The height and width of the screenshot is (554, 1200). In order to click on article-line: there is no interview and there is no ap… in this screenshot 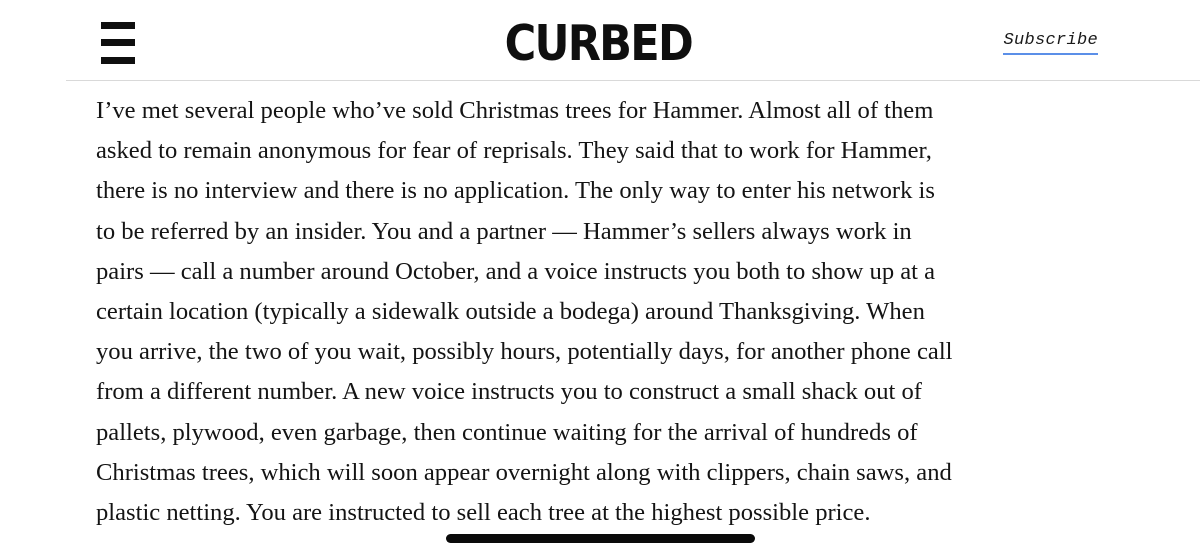, I will do `click(515, 191)`.